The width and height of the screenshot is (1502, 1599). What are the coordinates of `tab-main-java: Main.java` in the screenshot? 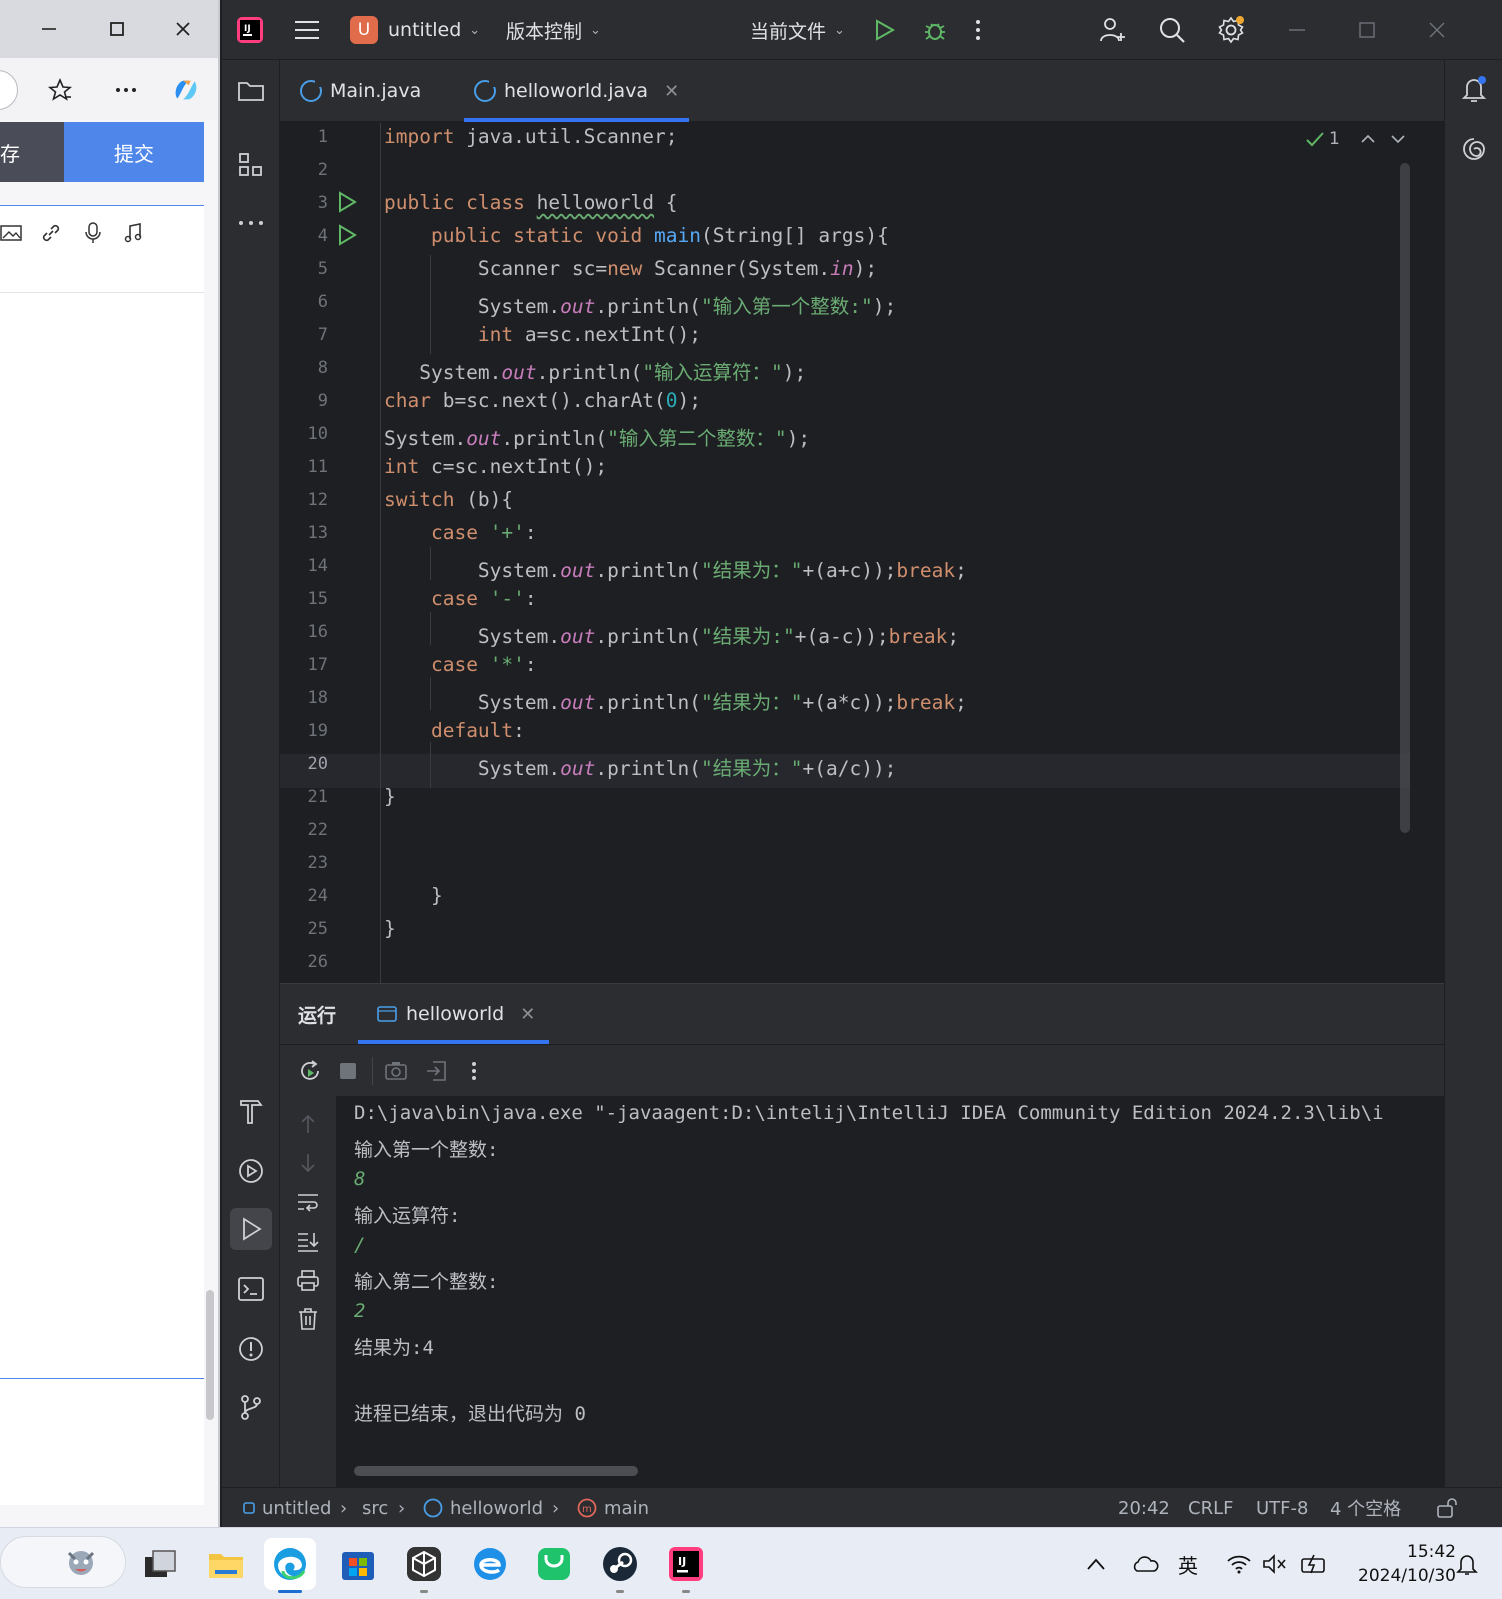 It's located at (360, 91).